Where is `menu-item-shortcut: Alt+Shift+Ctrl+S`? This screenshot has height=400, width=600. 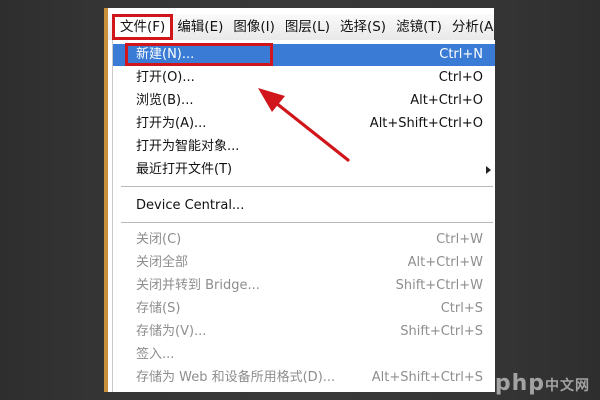
menu-item-shortcut: Alt+Shift+Ctrl+S is located at coordinates (427, 377).